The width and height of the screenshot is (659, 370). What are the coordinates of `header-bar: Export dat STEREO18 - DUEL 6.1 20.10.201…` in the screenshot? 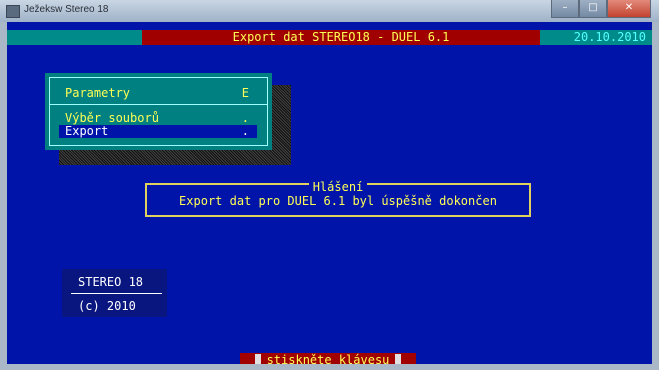 It's located at (329, 37).